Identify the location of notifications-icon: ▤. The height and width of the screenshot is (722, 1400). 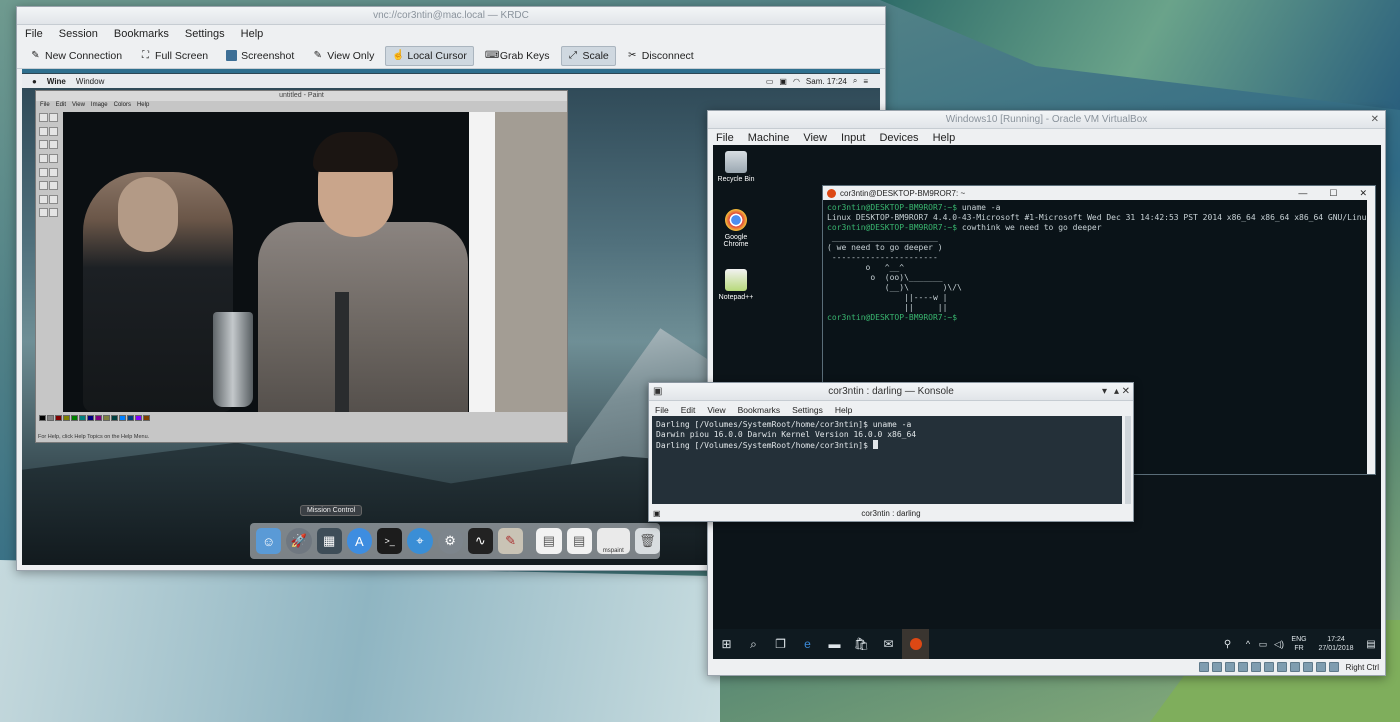
(1371, 644).